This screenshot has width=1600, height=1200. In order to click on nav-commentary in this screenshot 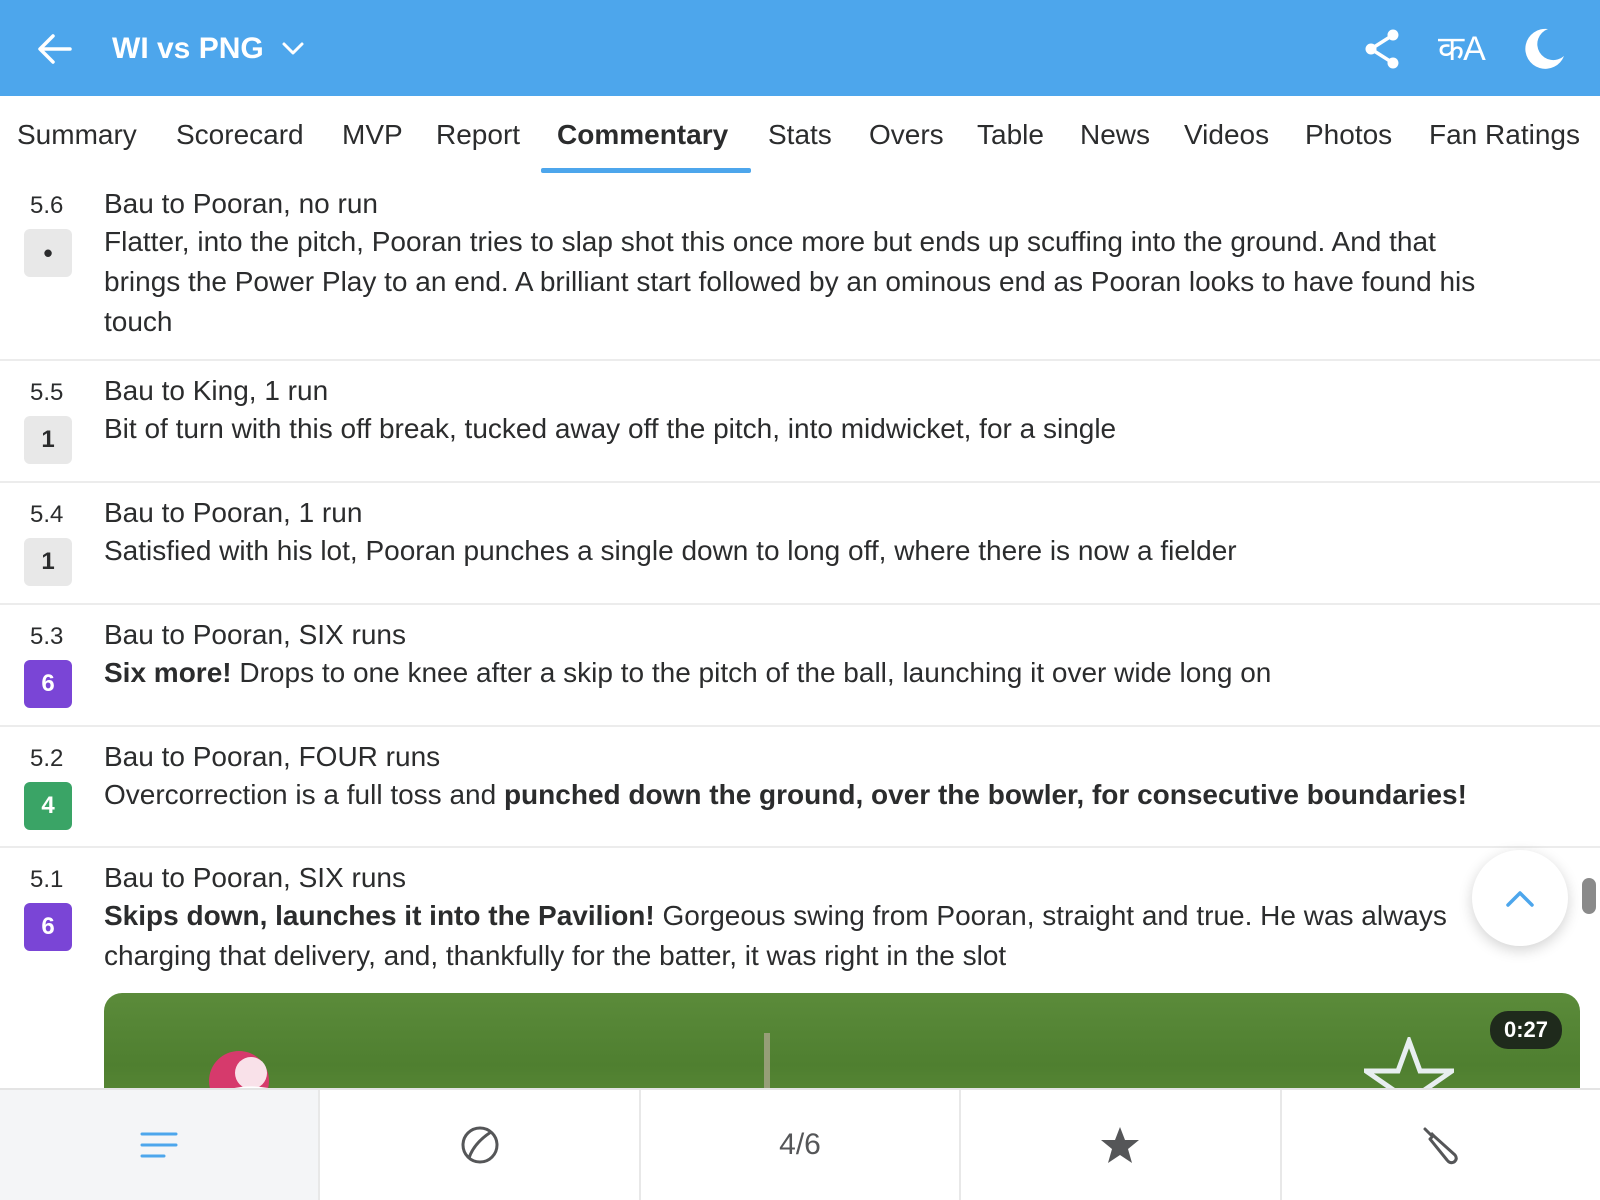, I will do `click(160, 1145)`.